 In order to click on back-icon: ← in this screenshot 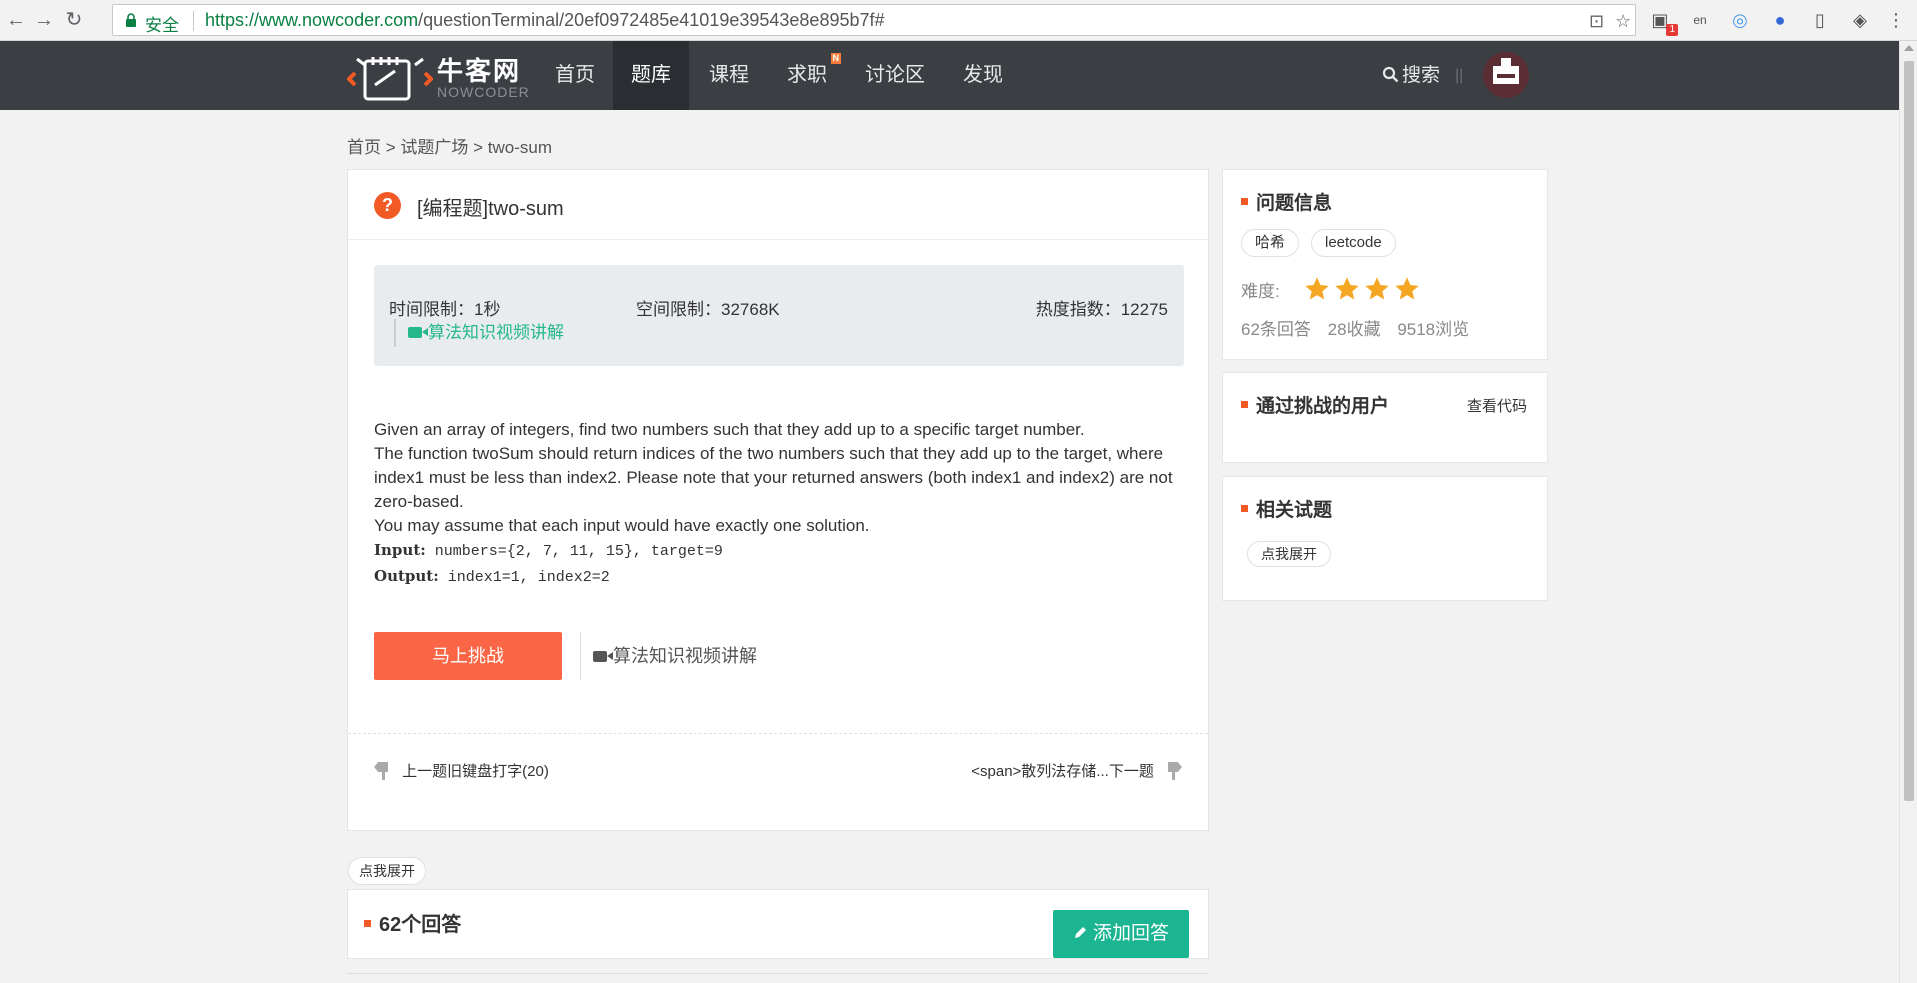, I will do `click(16, 20)`.